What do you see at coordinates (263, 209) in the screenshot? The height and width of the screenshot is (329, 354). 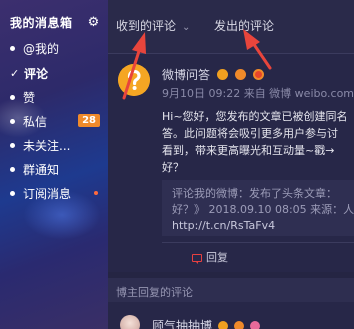 I see `quote-line: 好？》 2018.09.10 08:05 来源：人` at bounding box center [263, 209].